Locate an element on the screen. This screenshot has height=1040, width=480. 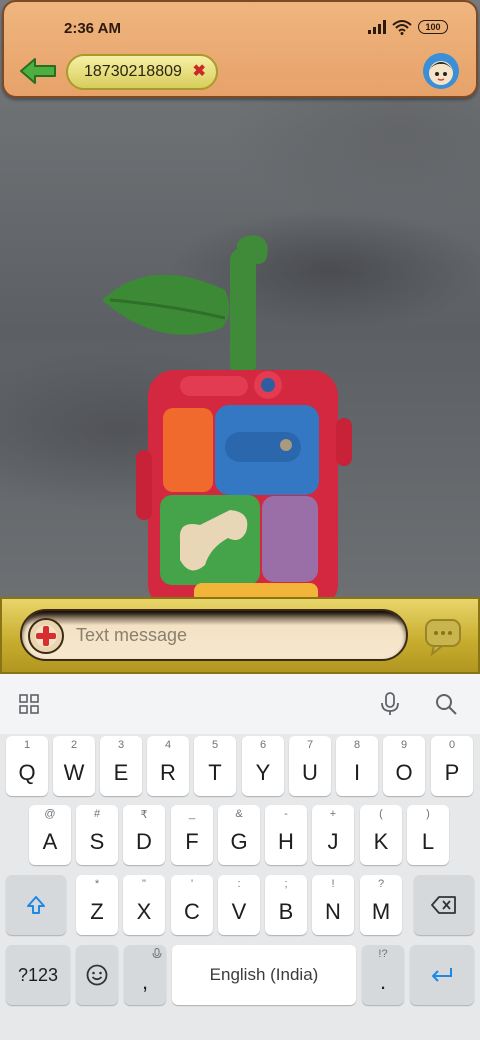
back-arrow-icon is located at coordinates (38, 71).